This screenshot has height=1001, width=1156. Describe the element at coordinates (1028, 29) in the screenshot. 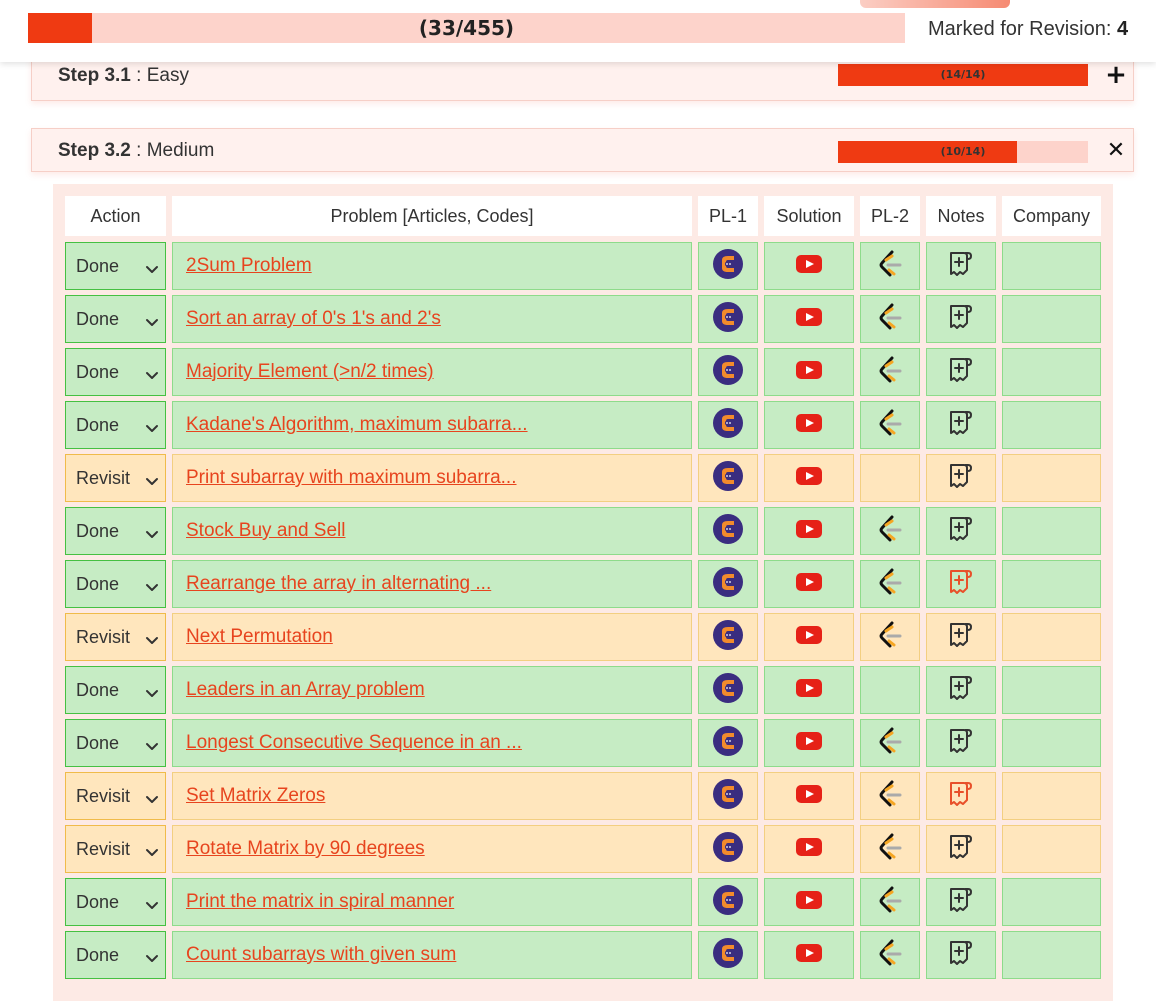

I see `marked-for-revision: Marked for Revision: 4` at that location.